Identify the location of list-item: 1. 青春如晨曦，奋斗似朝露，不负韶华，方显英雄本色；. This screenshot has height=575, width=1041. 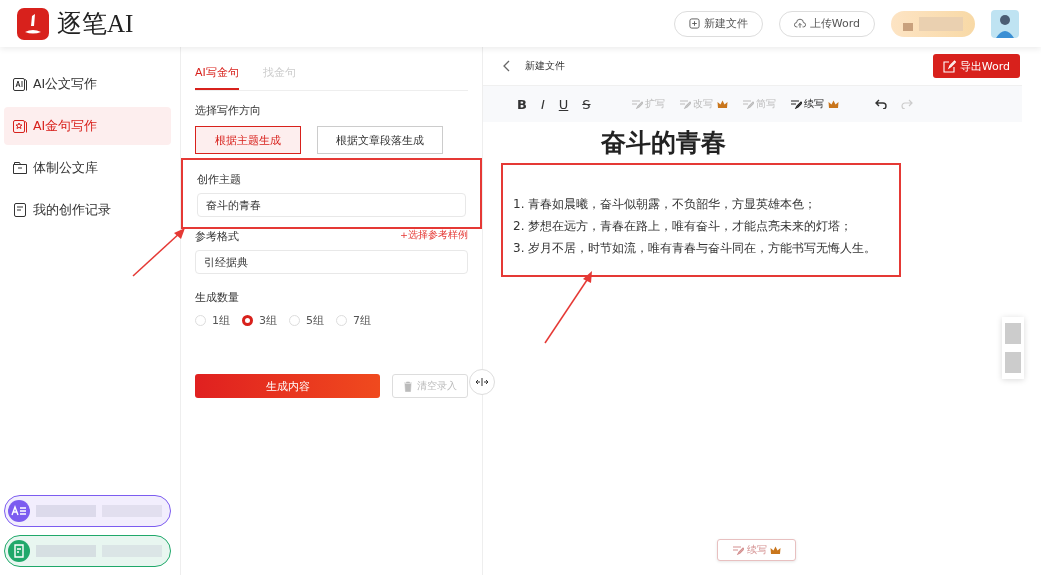
(665, 204).